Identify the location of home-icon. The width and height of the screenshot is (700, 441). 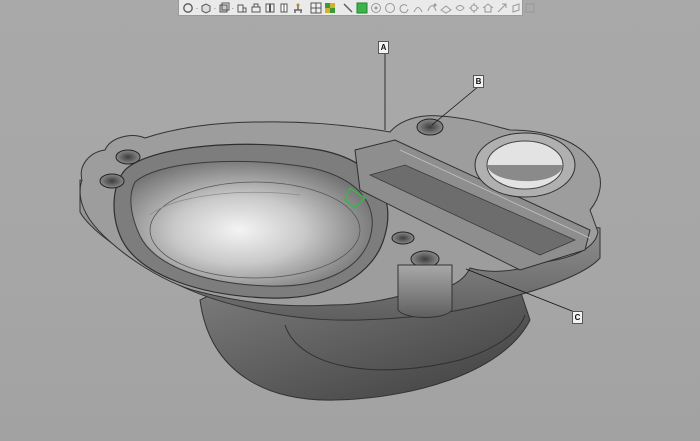
(488, 7).